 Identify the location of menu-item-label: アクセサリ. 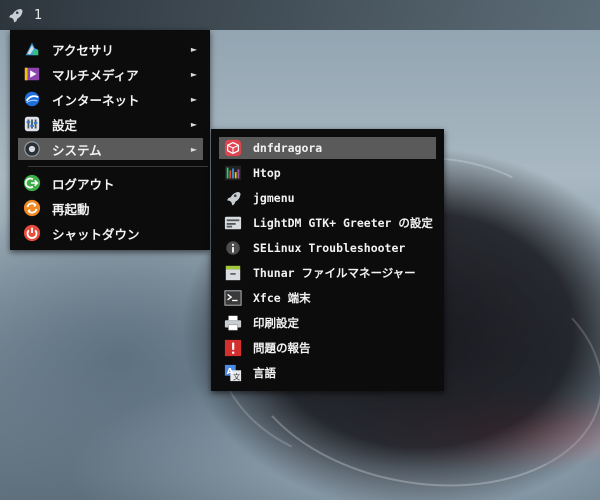
(83, 50).